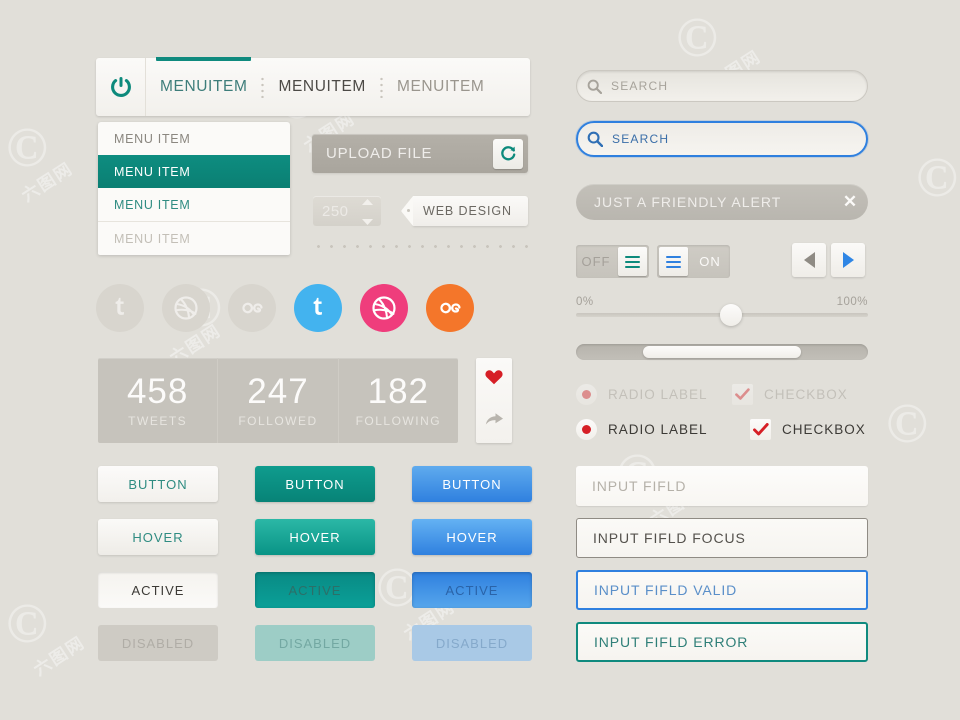 The width and height of the screenshot is (960, 720). Describe the element at coordinates (158, 420) in the screenshot. I see `stat-label: TWEETS` at that location.